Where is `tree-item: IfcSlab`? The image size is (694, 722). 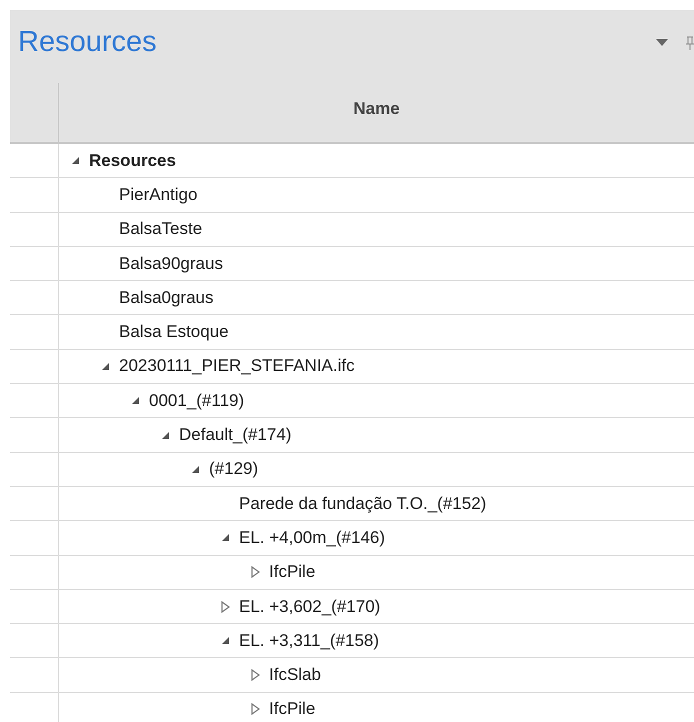
tree-item: IfcSlab is located at coordinates (295, 675).